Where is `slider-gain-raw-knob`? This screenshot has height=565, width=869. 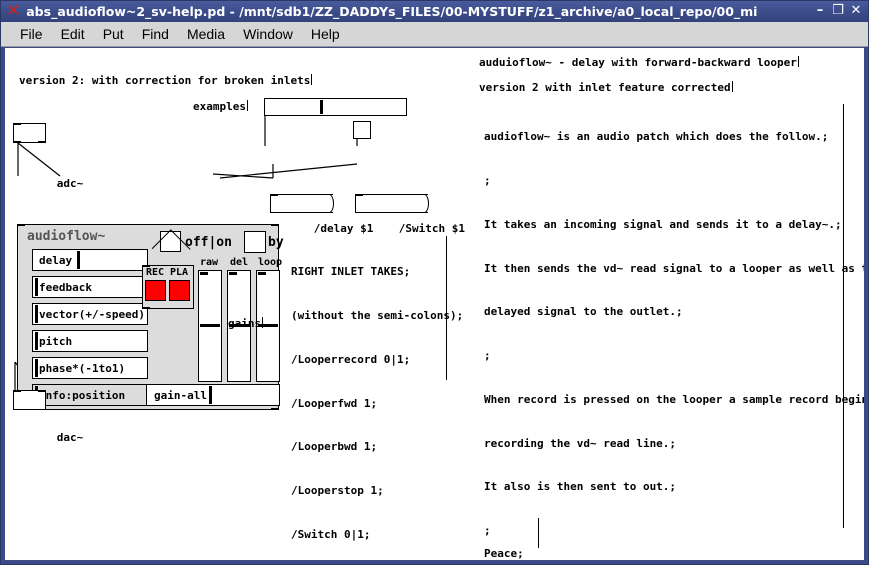
slider-gain-raw-knob is located at coordinates (210, 325).